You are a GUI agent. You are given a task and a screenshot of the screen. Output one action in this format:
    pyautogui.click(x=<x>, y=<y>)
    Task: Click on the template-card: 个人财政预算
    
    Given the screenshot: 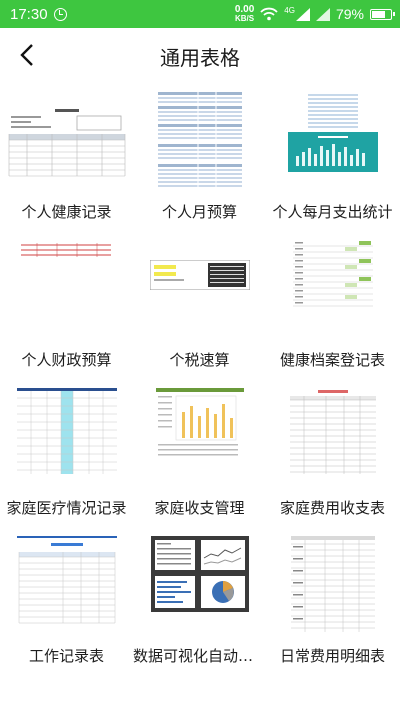 What is the action you would take?
    pyautogui.click(x=66, y=304)
    